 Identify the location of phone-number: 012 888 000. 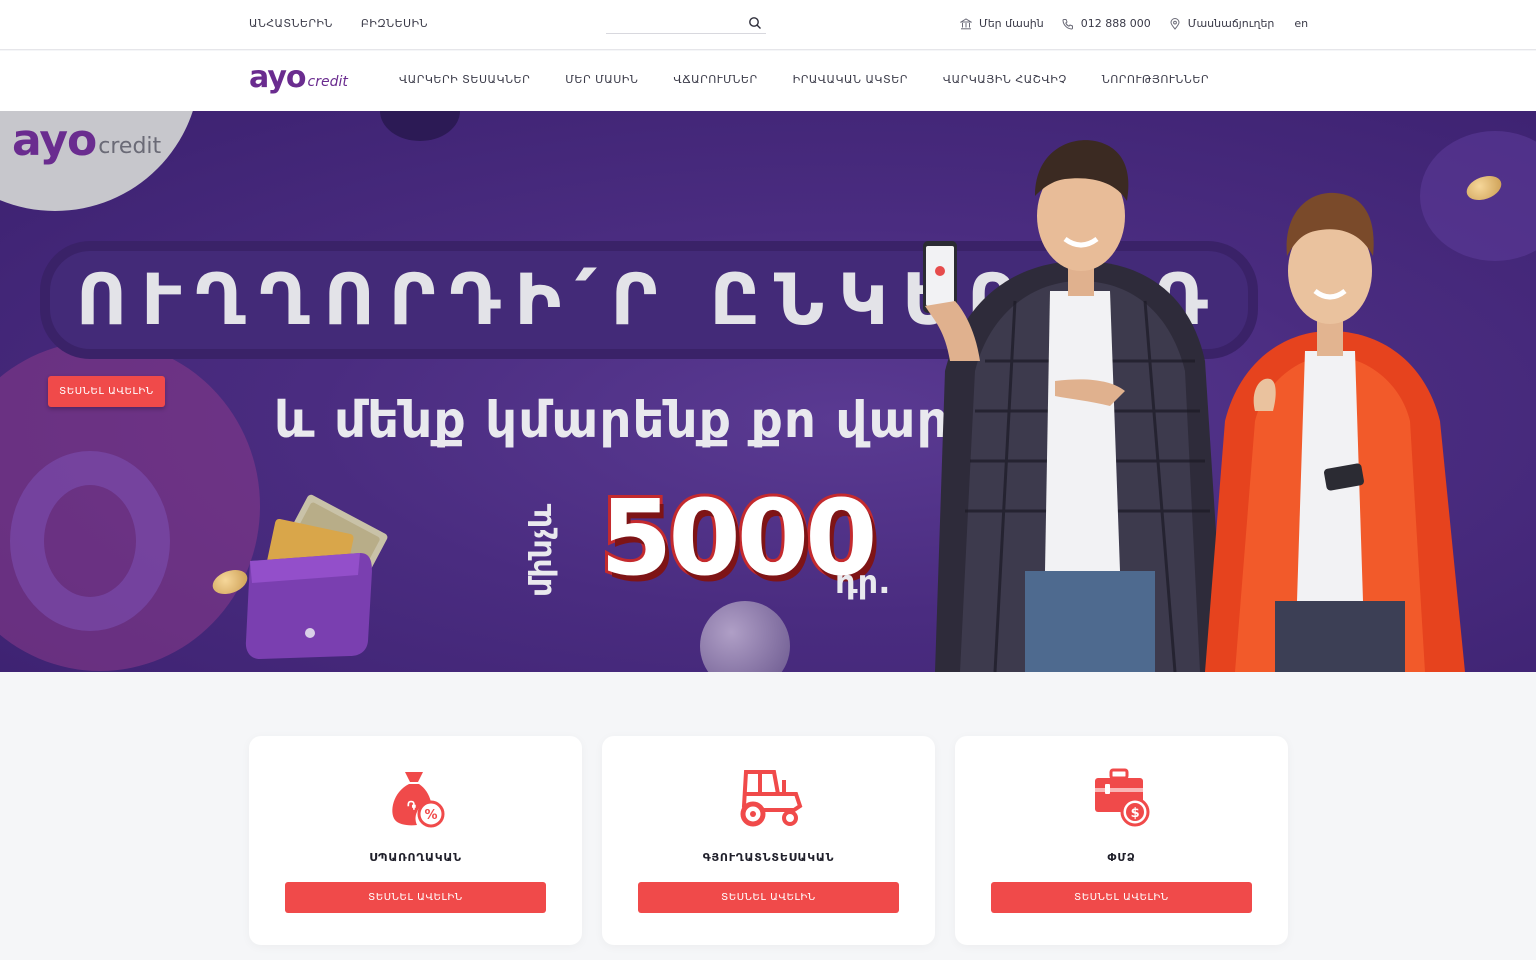
(1115, 23).